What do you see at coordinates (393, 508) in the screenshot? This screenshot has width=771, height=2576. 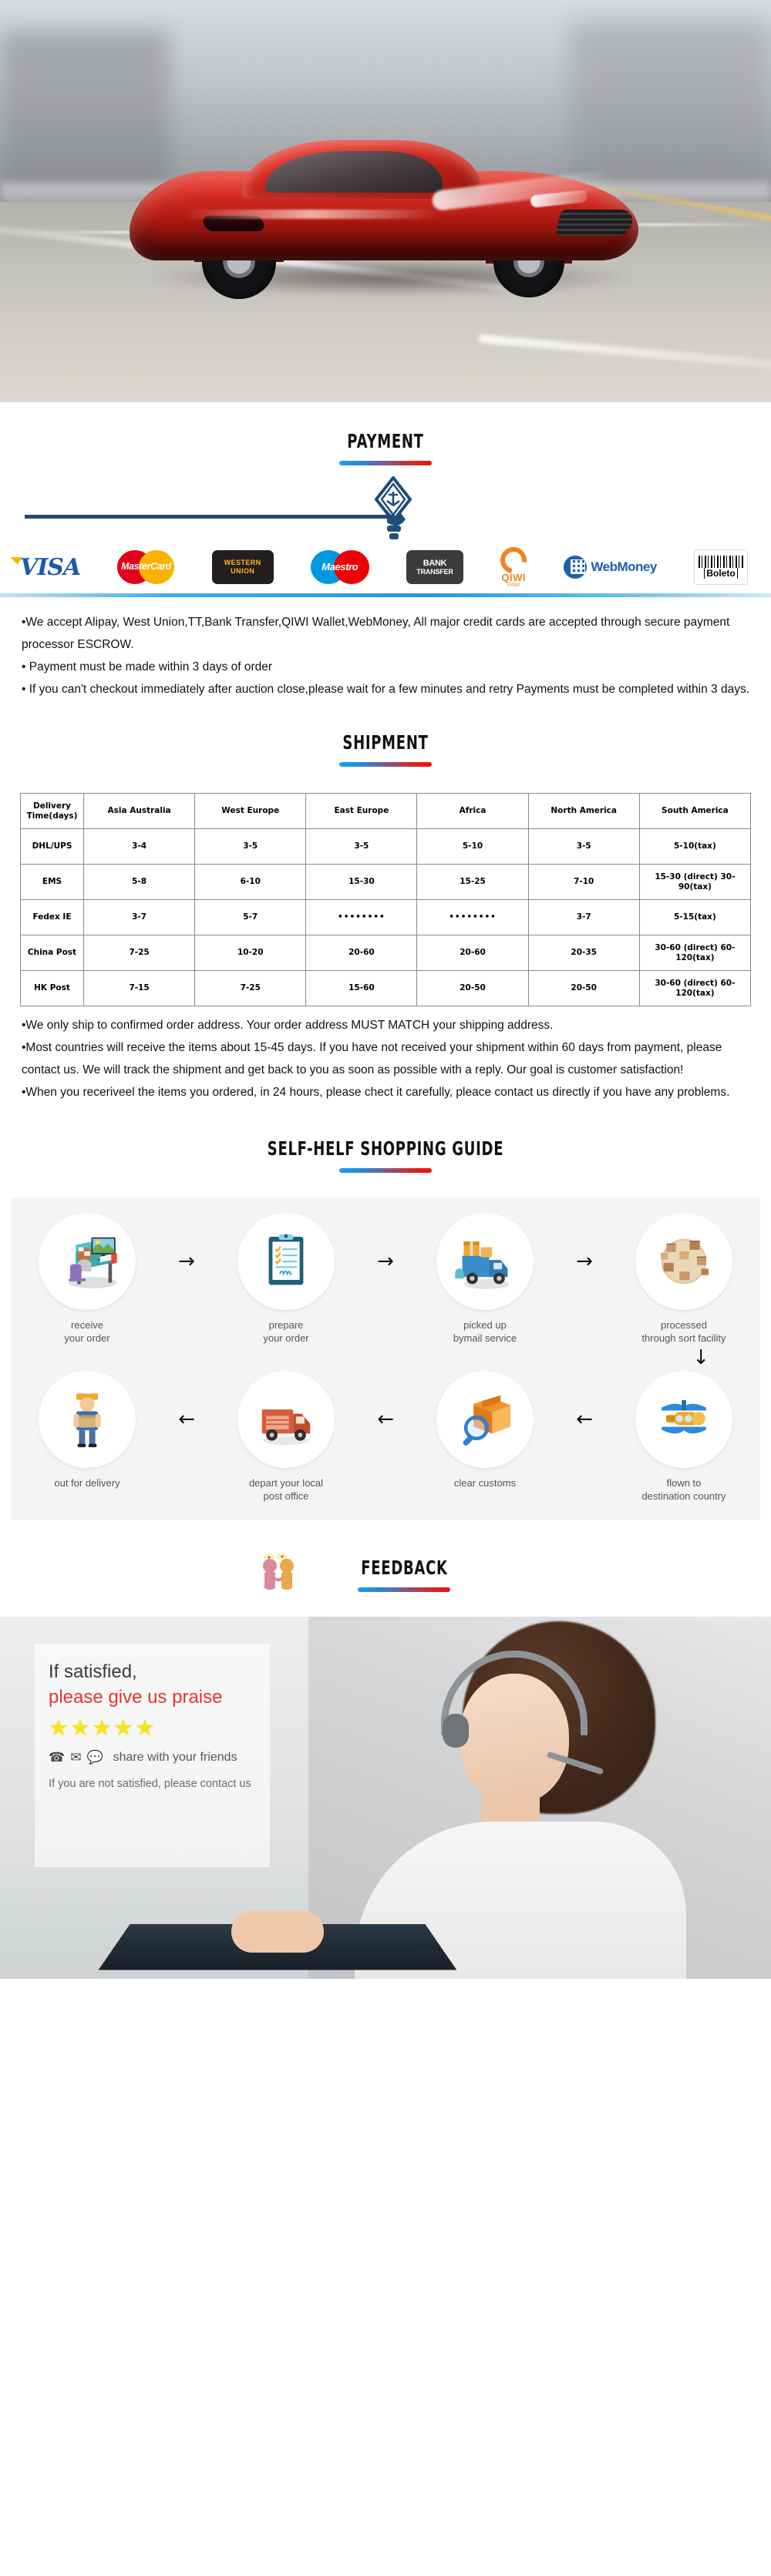 I see `payment-hand-badge-icon` at bounding box center [393, 508].